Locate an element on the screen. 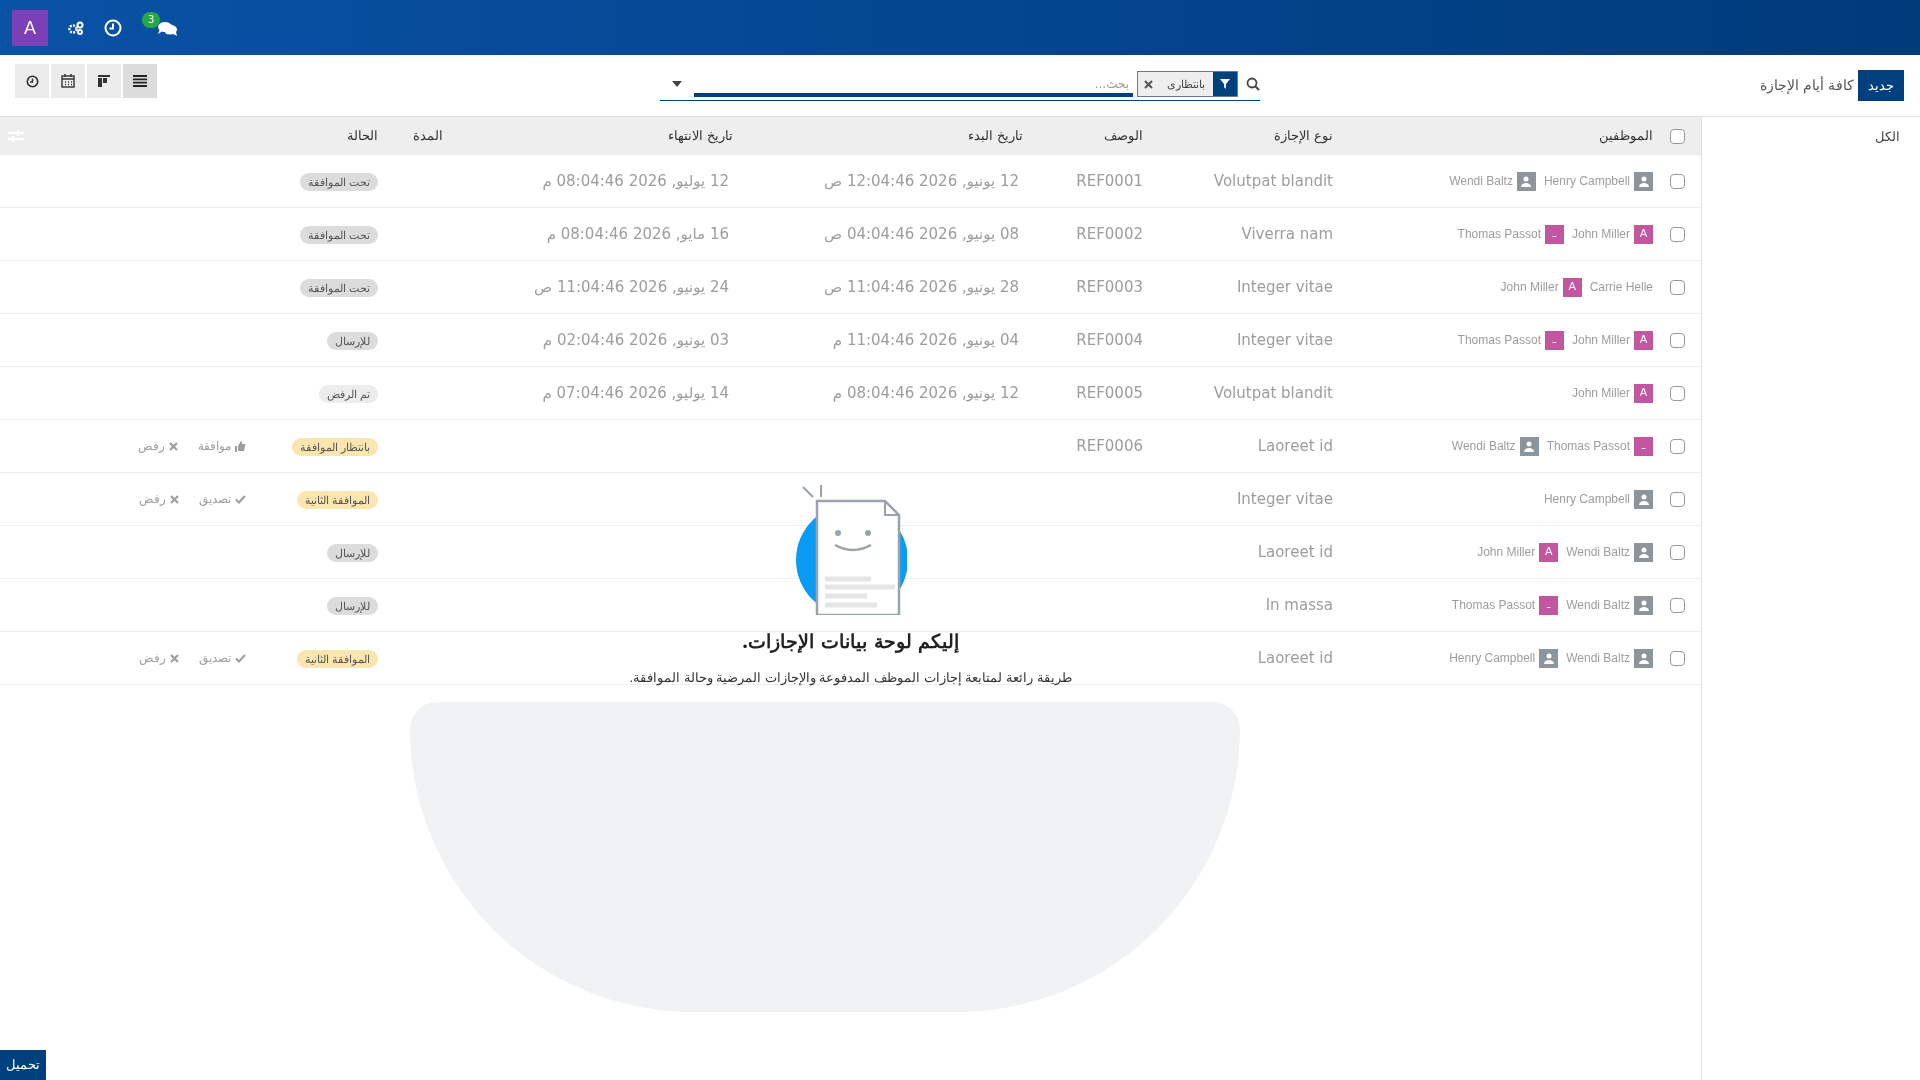  clock-icon is located at coordinates (113, 27).